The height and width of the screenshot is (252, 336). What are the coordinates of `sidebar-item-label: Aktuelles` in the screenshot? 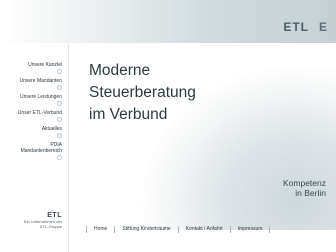 It's located at (51, 129).